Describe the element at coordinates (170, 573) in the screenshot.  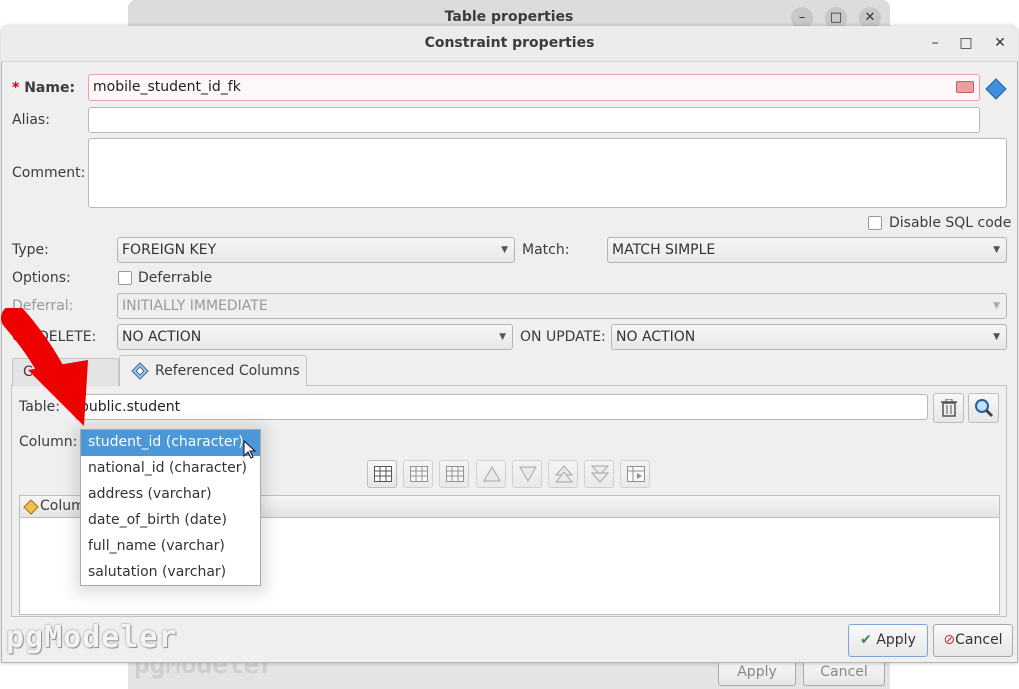
I see `list-item: salutation (varchar)` at that location.